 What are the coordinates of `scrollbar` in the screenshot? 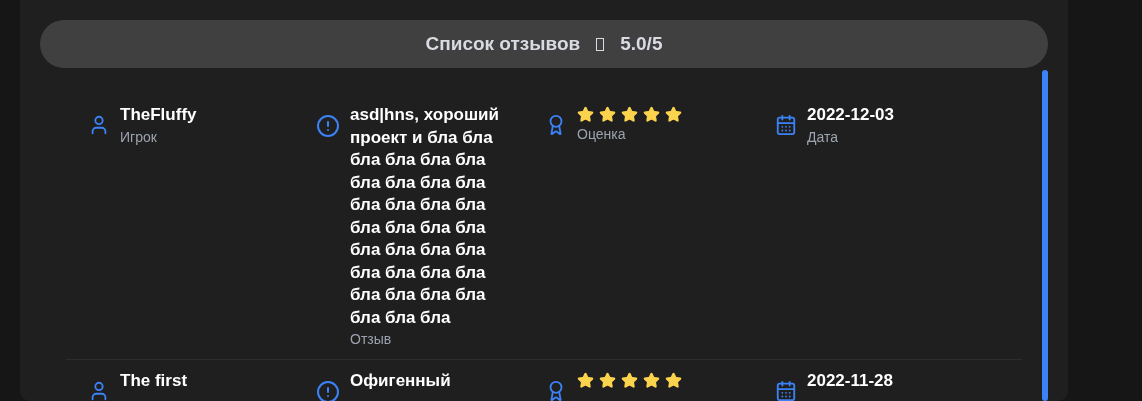 It's located at (1045, 235).